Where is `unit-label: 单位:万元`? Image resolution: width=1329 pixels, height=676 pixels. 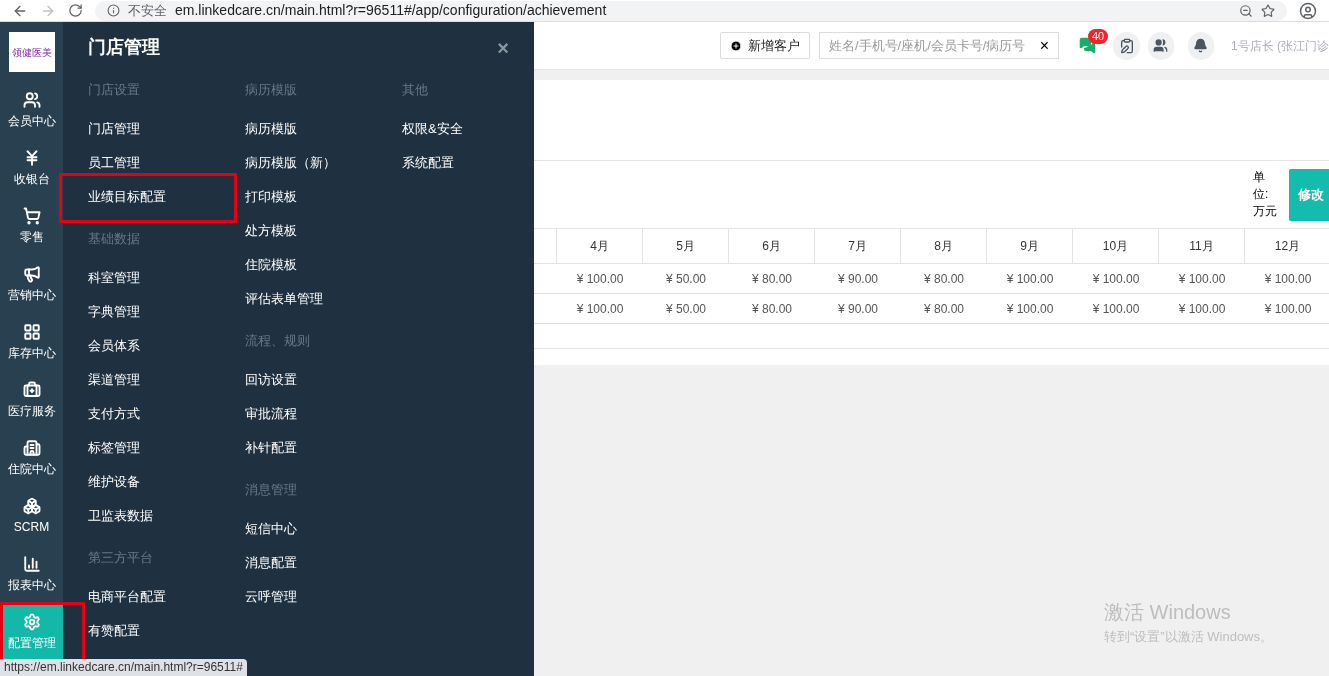
unit-label: 单位:万元 is located at coordinates (1265, 194).